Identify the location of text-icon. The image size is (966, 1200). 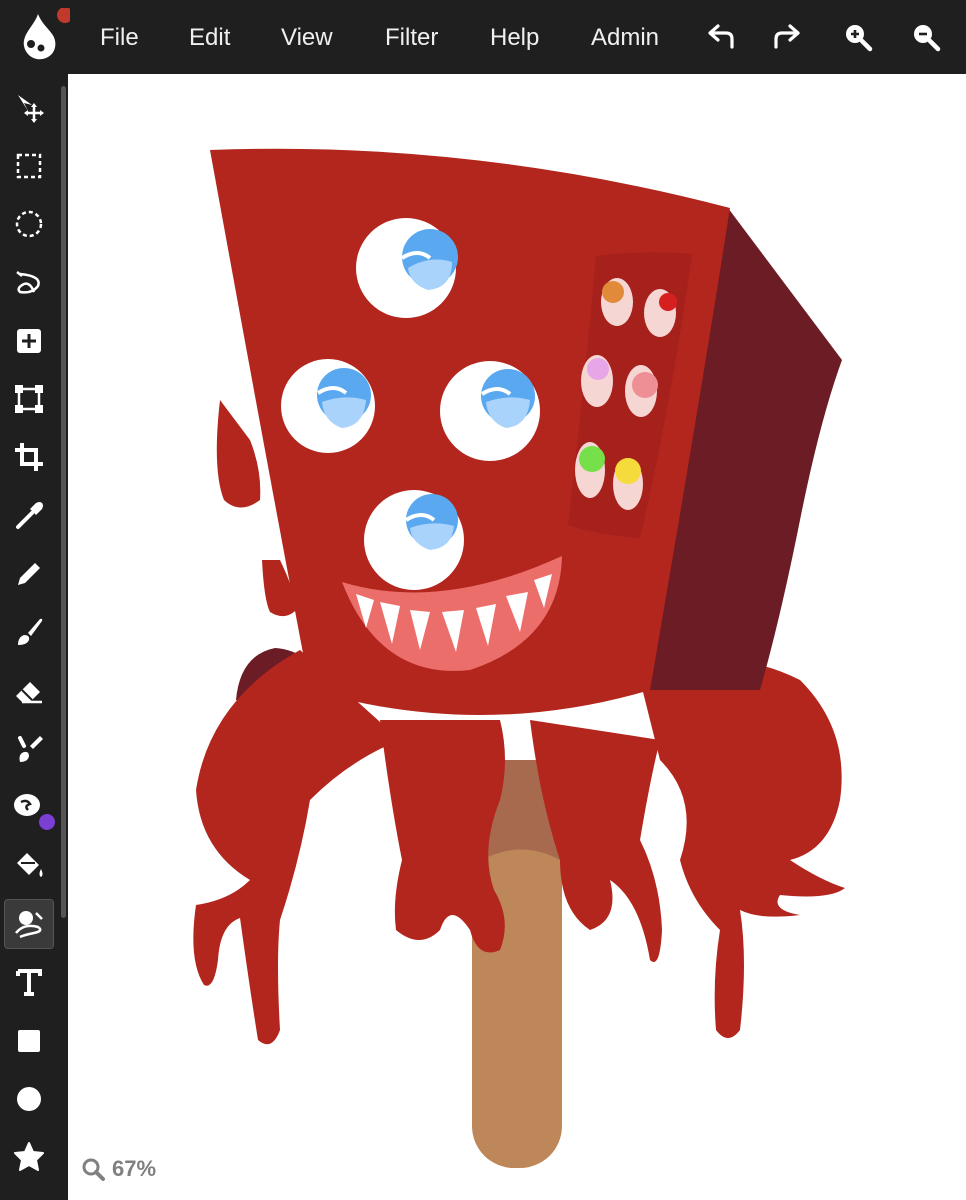
(29, 982).